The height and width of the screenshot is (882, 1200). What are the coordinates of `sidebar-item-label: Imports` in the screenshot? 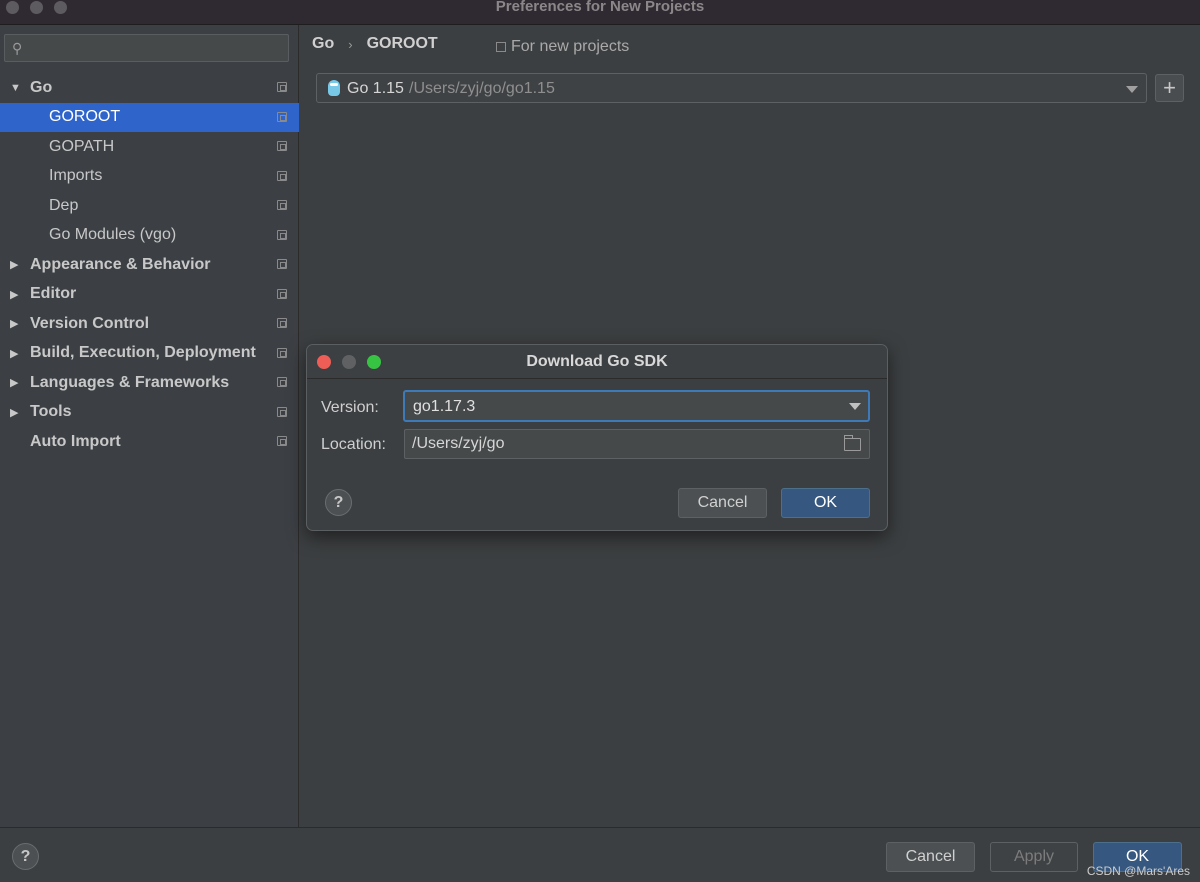 It's located at (76, 176).